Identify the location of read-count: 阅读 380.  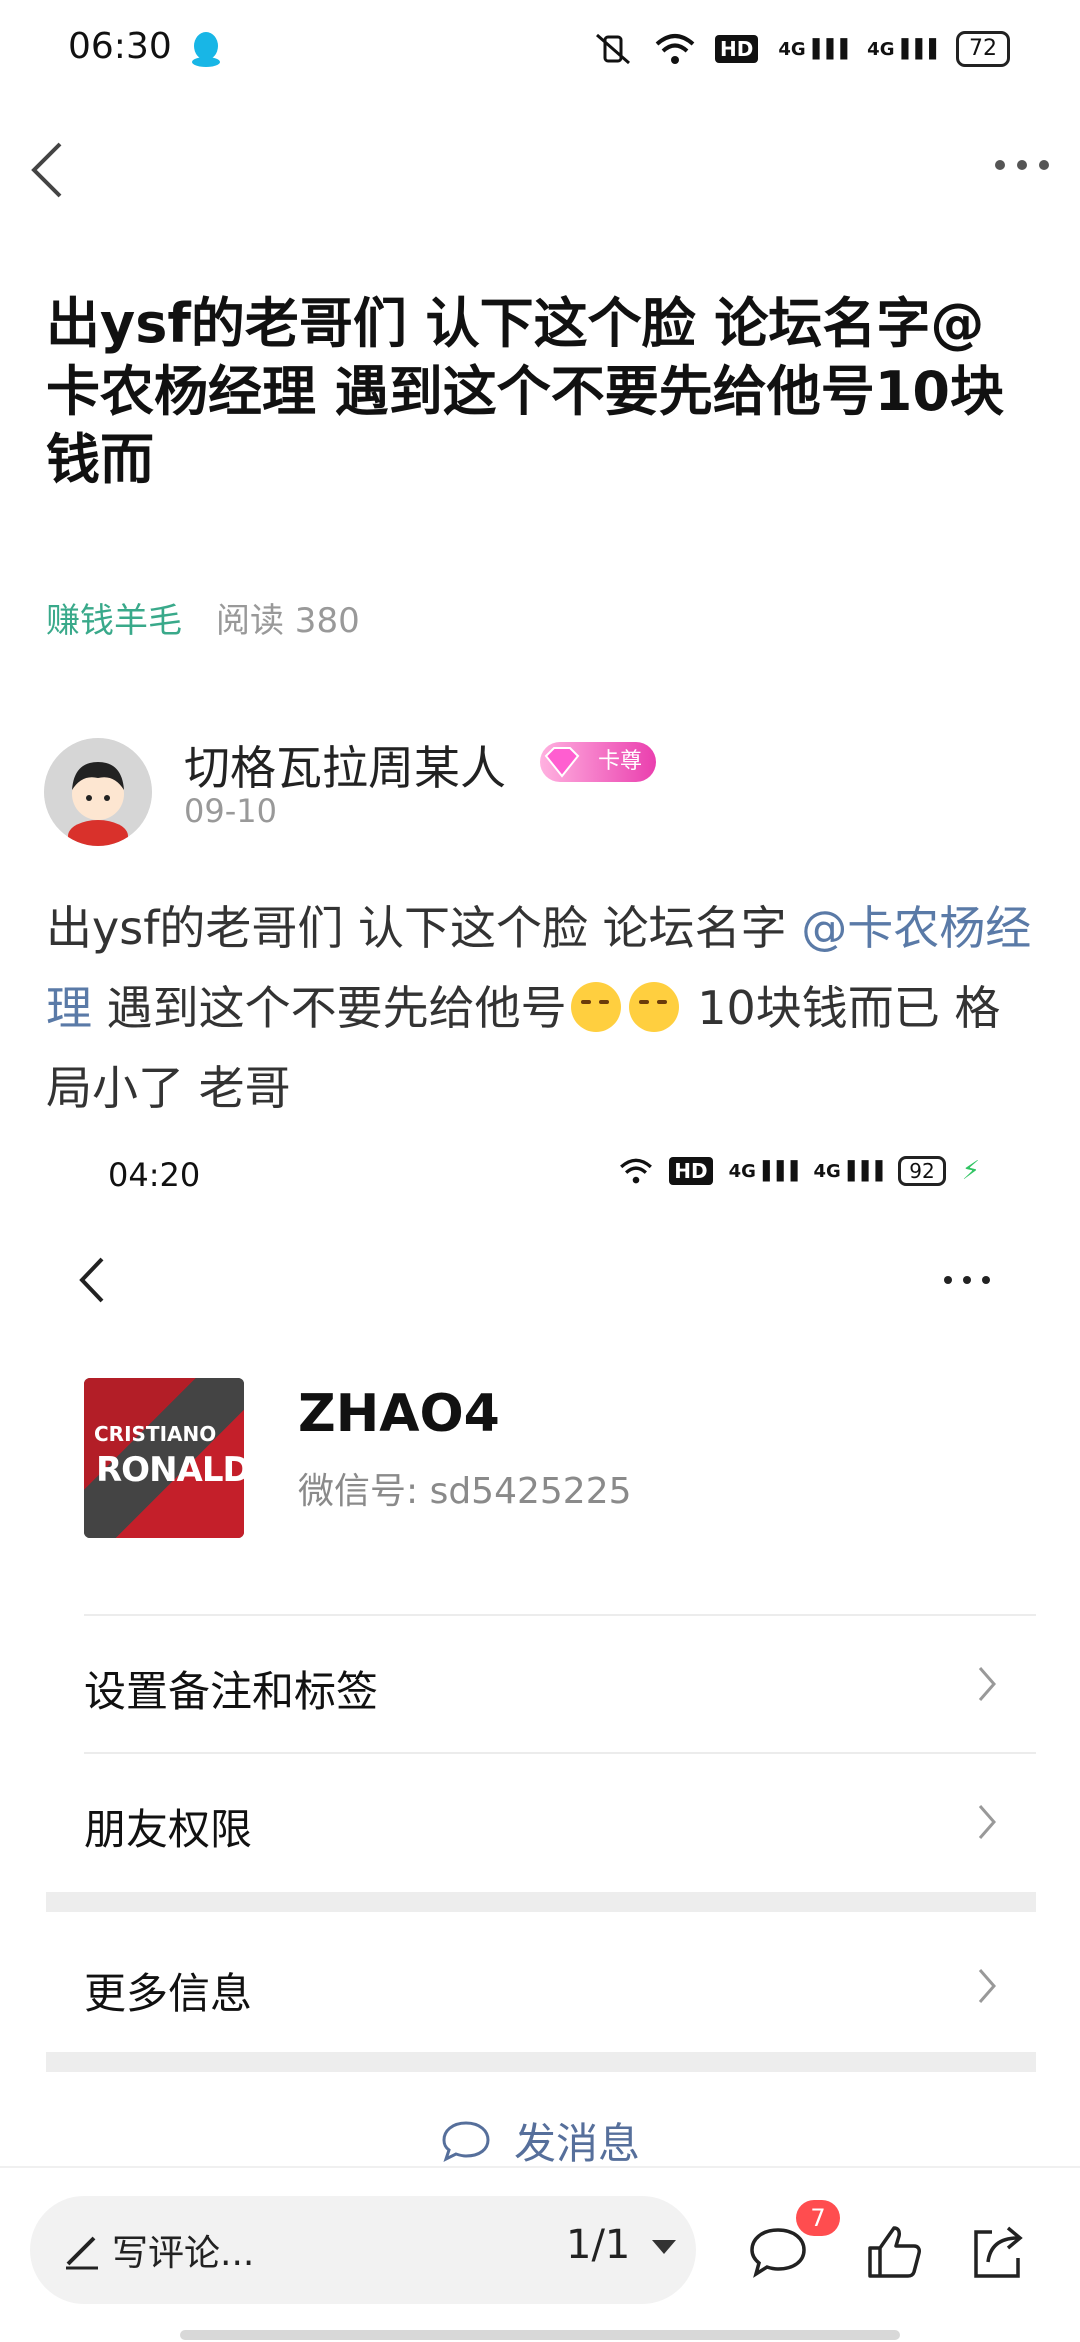
(288, 621).